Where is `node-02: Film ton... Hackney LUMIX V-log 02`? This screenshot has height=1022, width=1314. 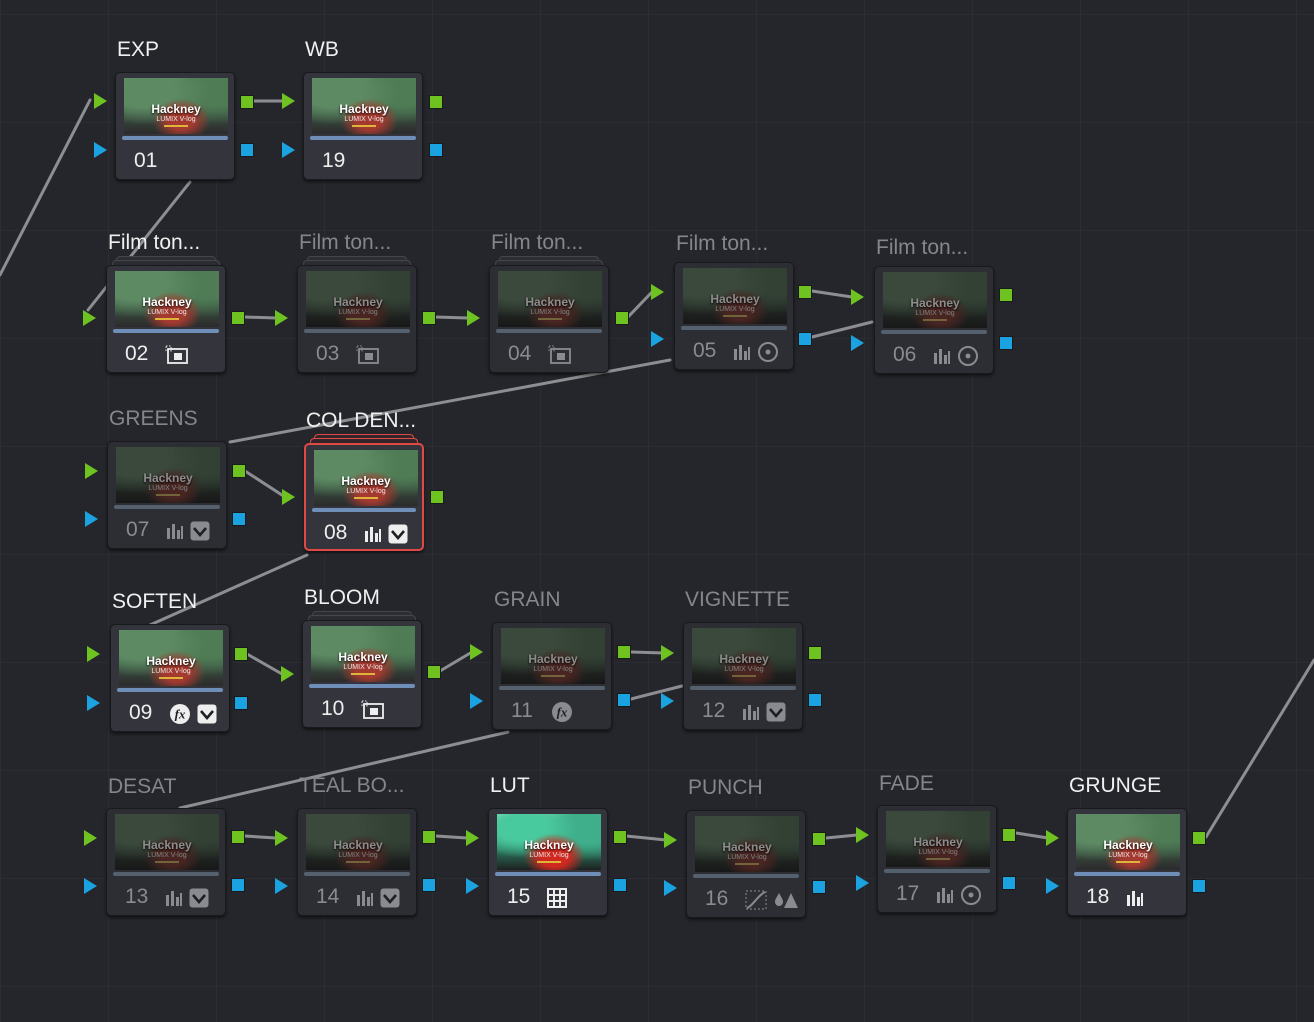
node-02: Film ton... Hackney LUMIX V-log 02 is located at coordinates (166, 302).